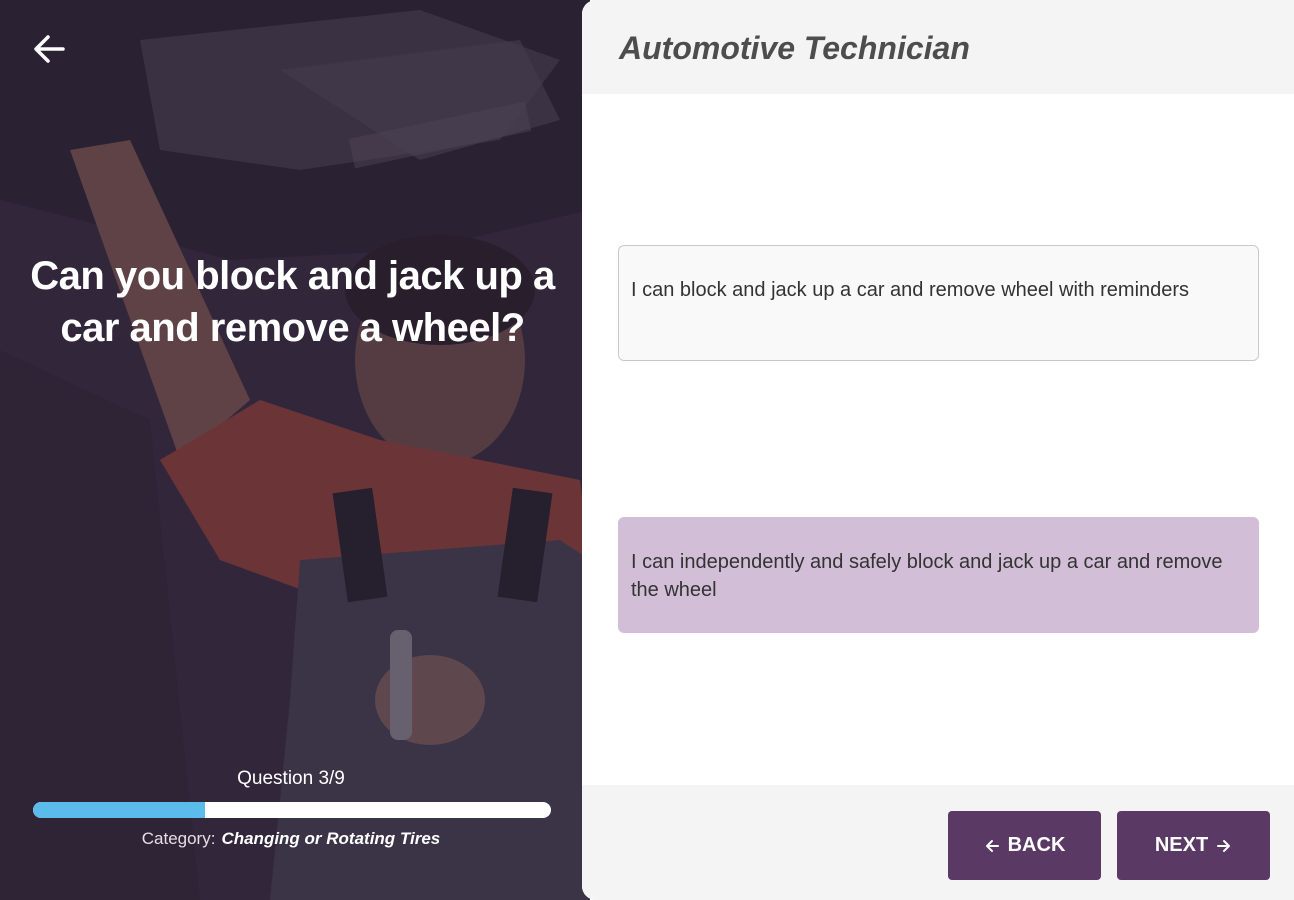  Describe the element at coordinates (794, 48) in the screenshot. I see `page-title: Automotive Technician` at that location.